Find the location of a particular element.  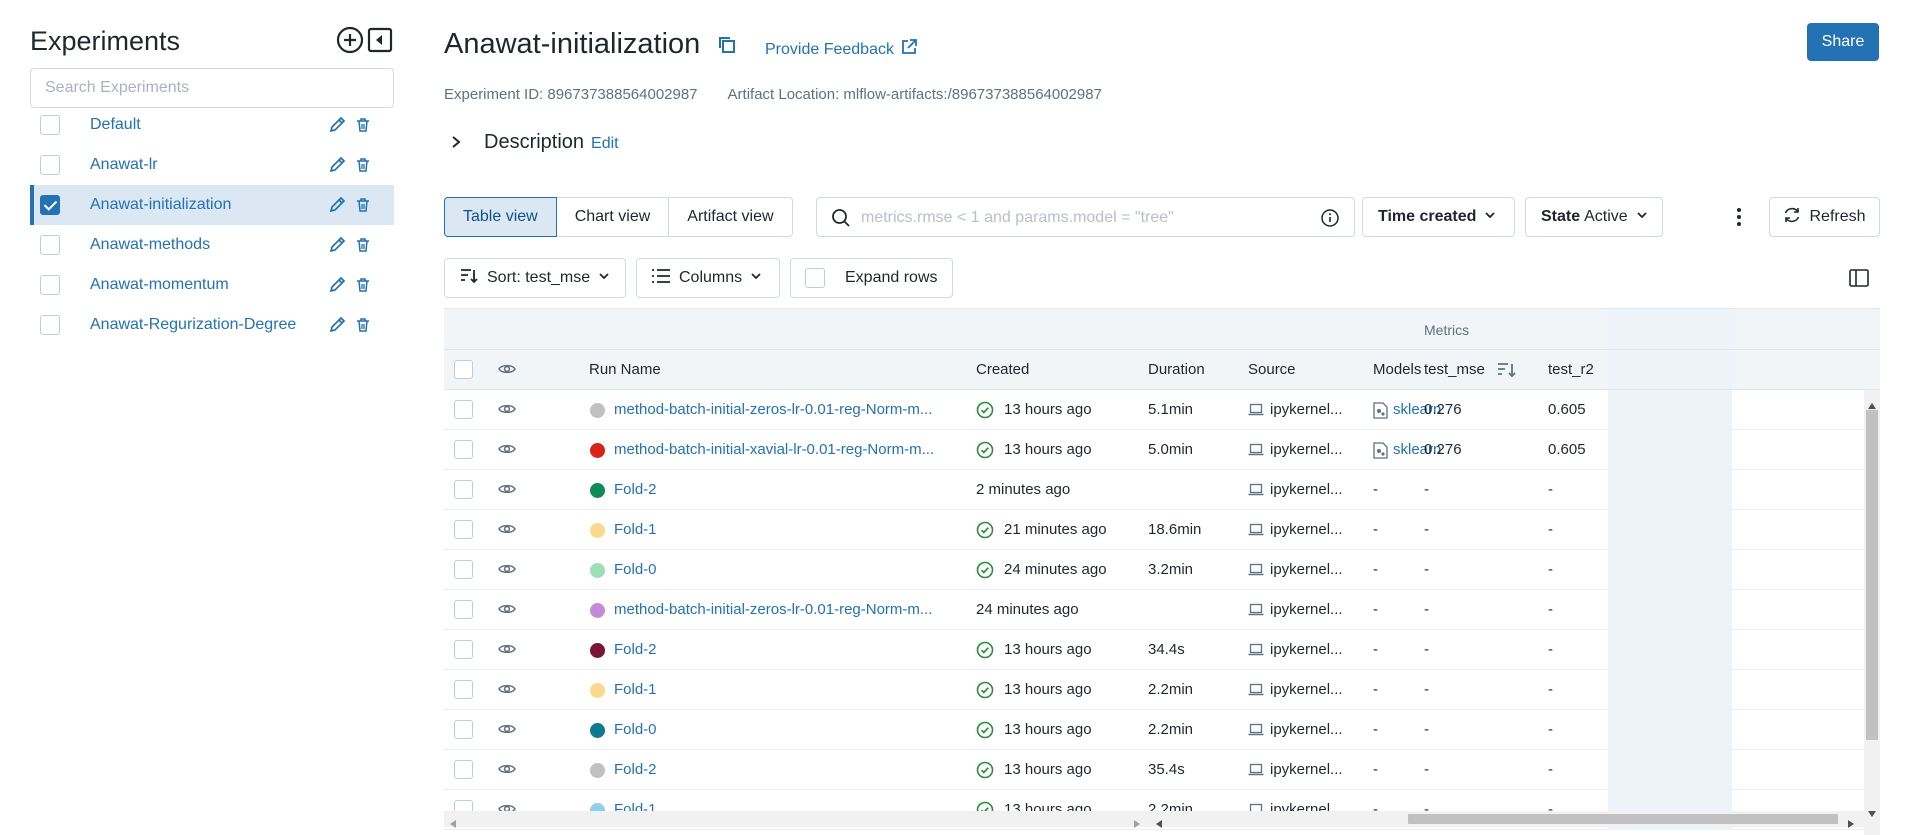

table-row: Fold-2 13 hours ago 35.4s ipykernel... - - - is located at coordinates (1154, 770).